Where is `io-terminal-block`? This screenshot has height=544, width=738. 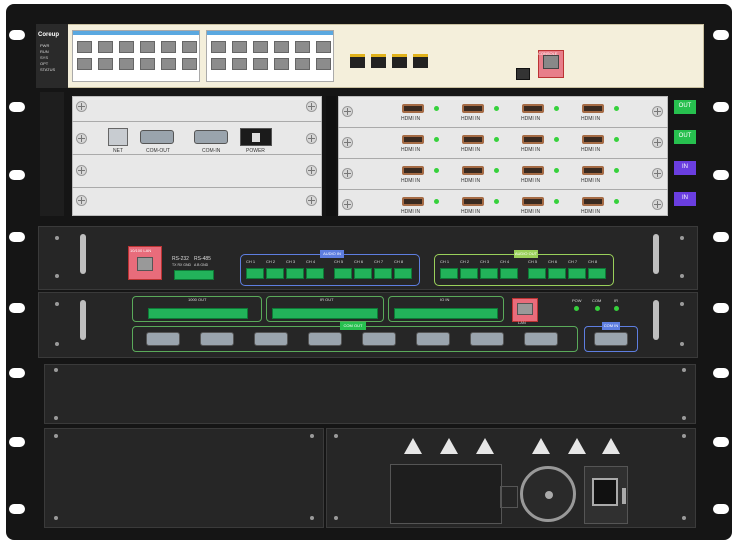
io-terminal-block is located at coordinates (446, 313).